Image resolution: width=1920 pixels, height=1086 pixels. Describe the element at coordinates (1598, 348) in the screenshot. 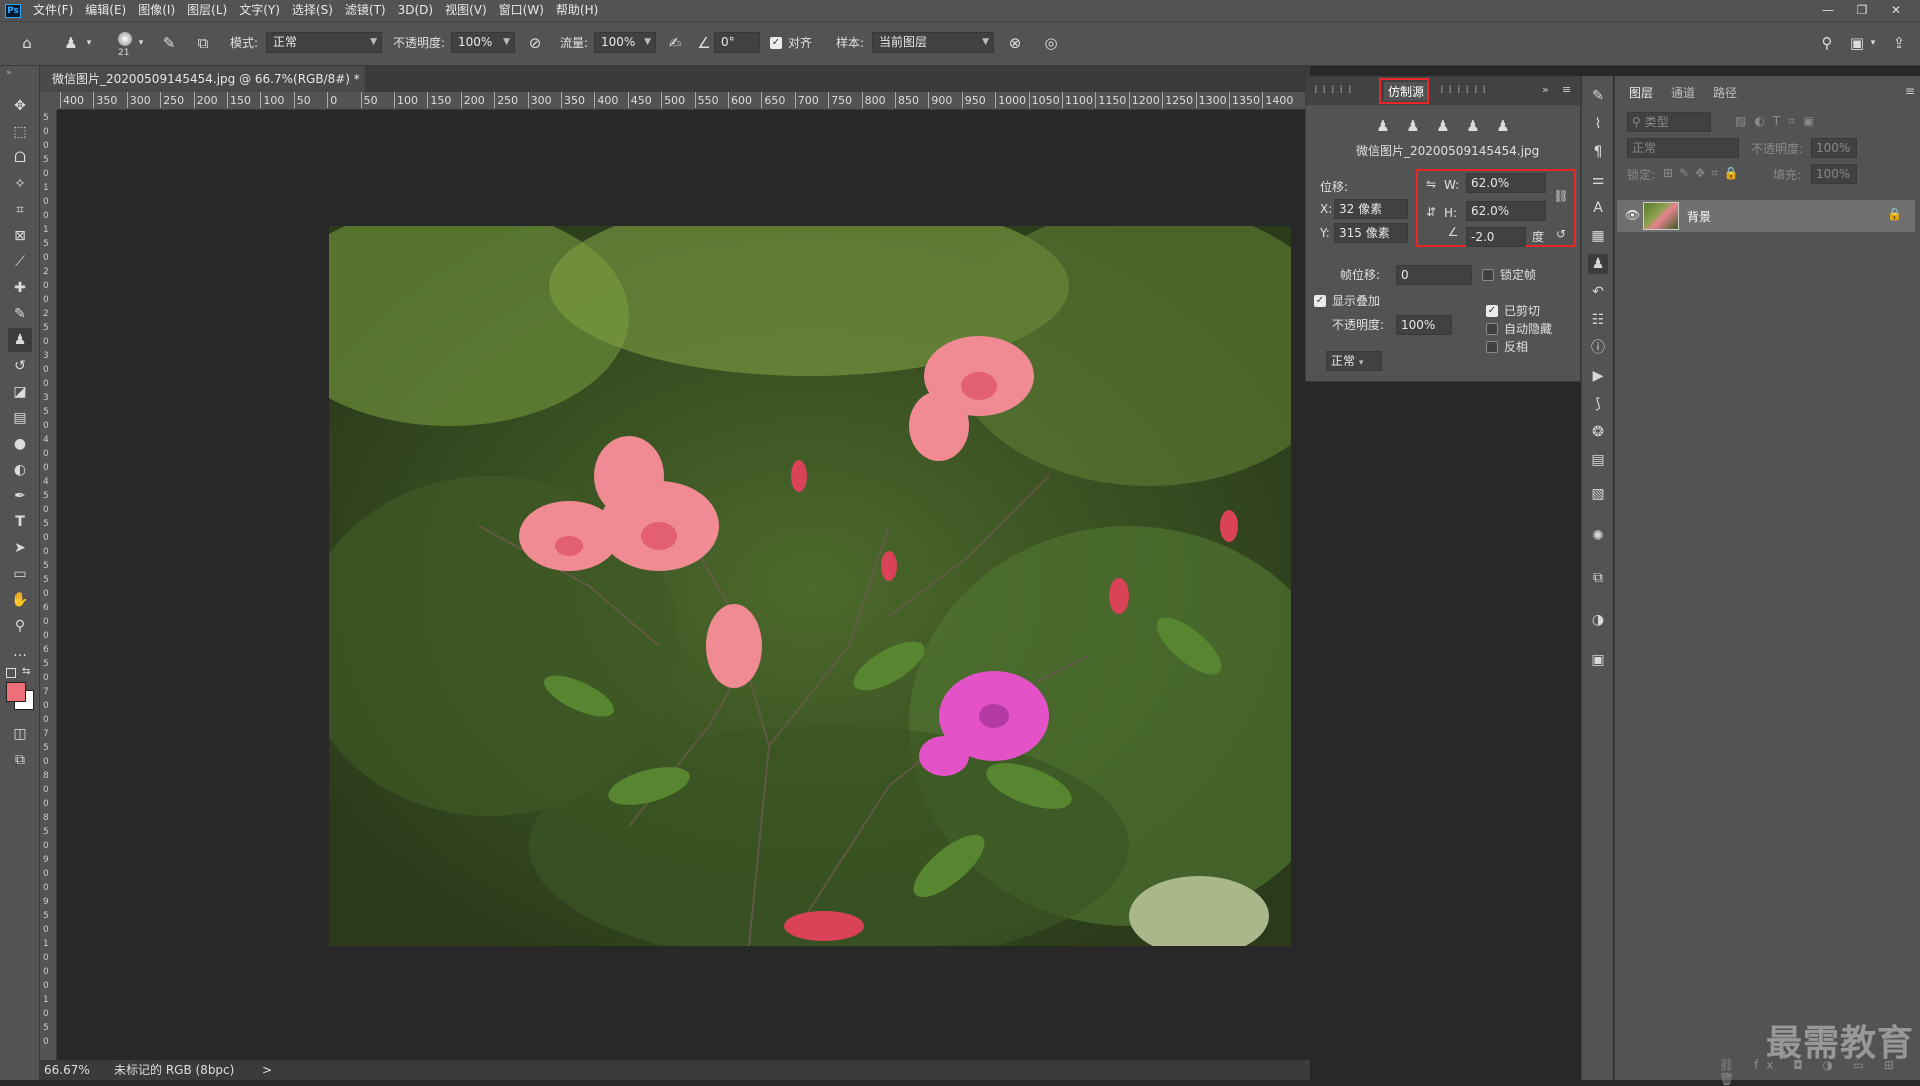

I see `info-panel-icon: ⓘ` at that location.